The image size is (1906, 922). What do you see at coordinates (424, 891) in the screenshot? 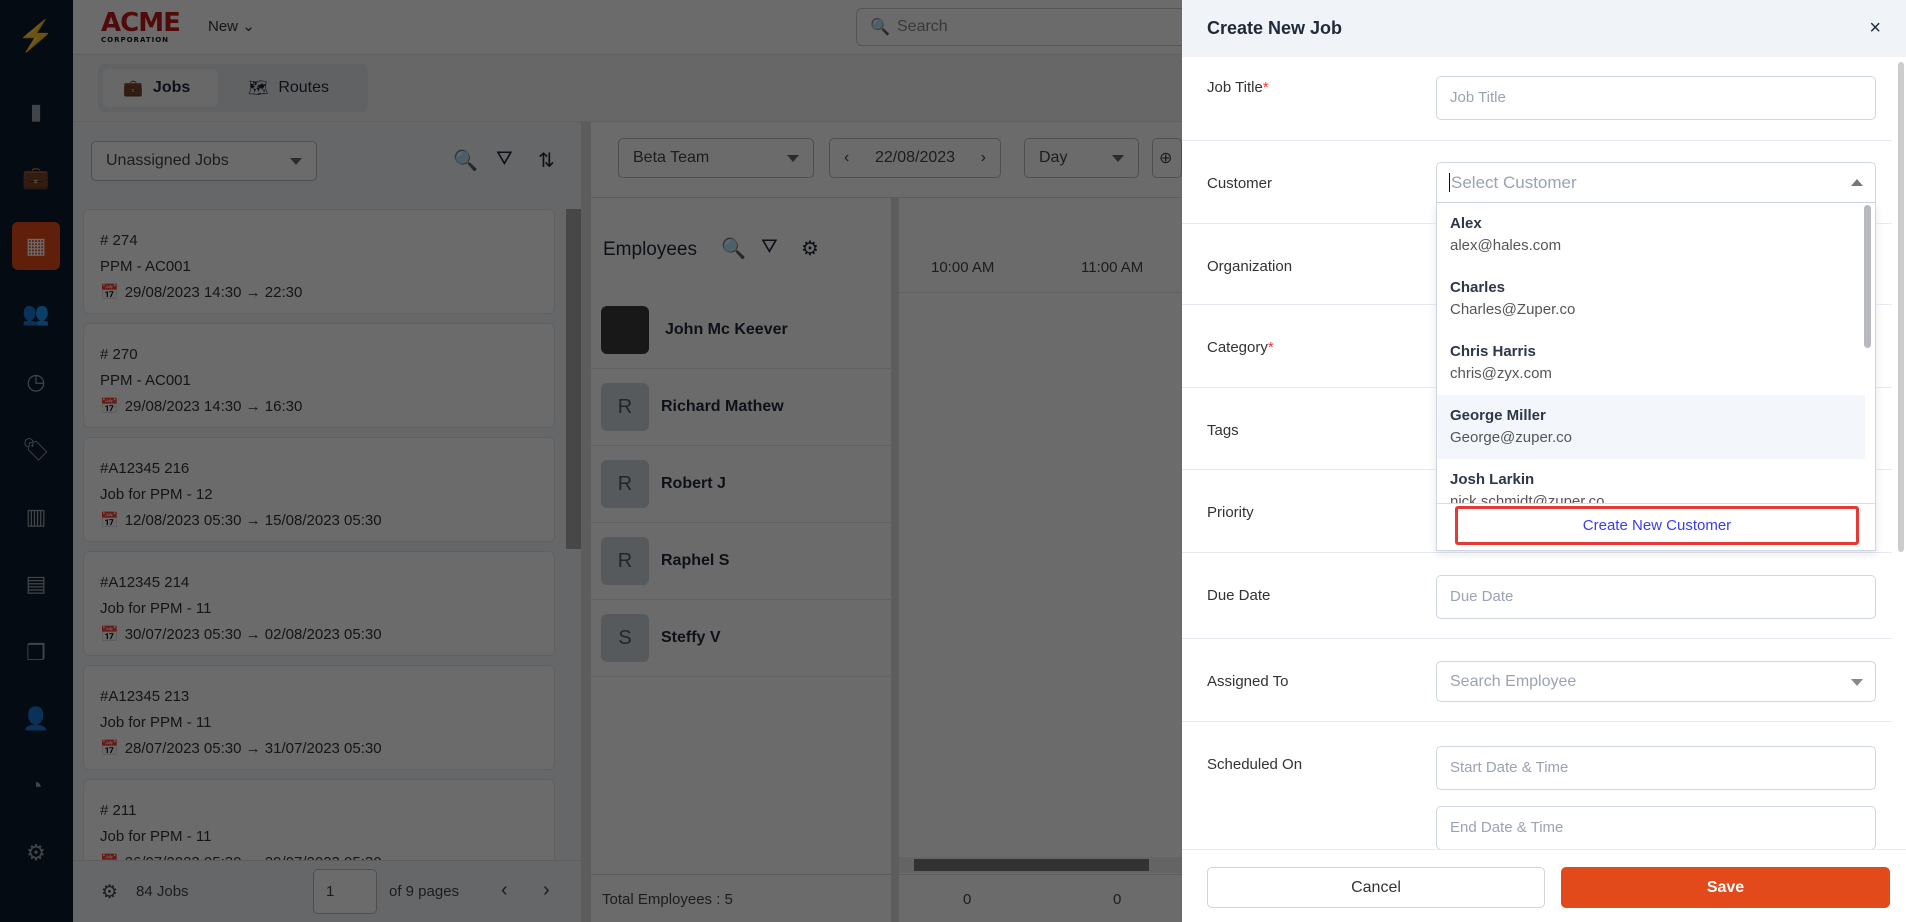
I see `page-total: of 9 pages` at bounding box center [424, 891].